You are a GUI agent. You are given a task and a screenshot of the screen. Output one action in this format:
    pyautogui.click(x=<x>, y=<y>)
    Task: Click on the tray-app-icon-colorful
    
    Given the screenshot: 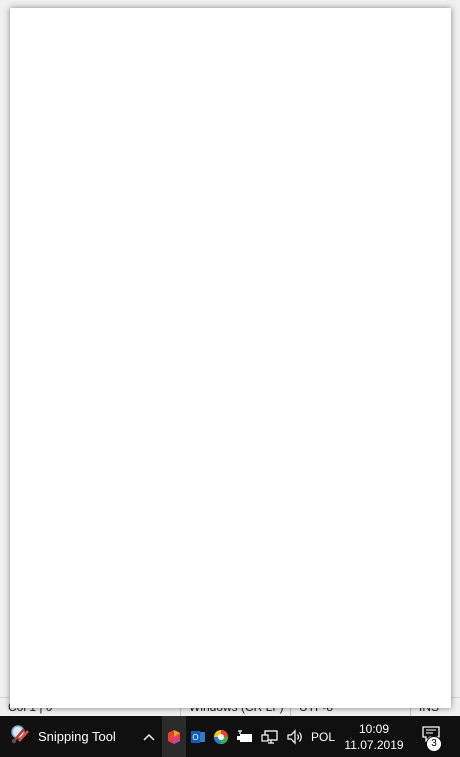 What is the action you would take?
    pyautogui.click(x=174, y=736)
    